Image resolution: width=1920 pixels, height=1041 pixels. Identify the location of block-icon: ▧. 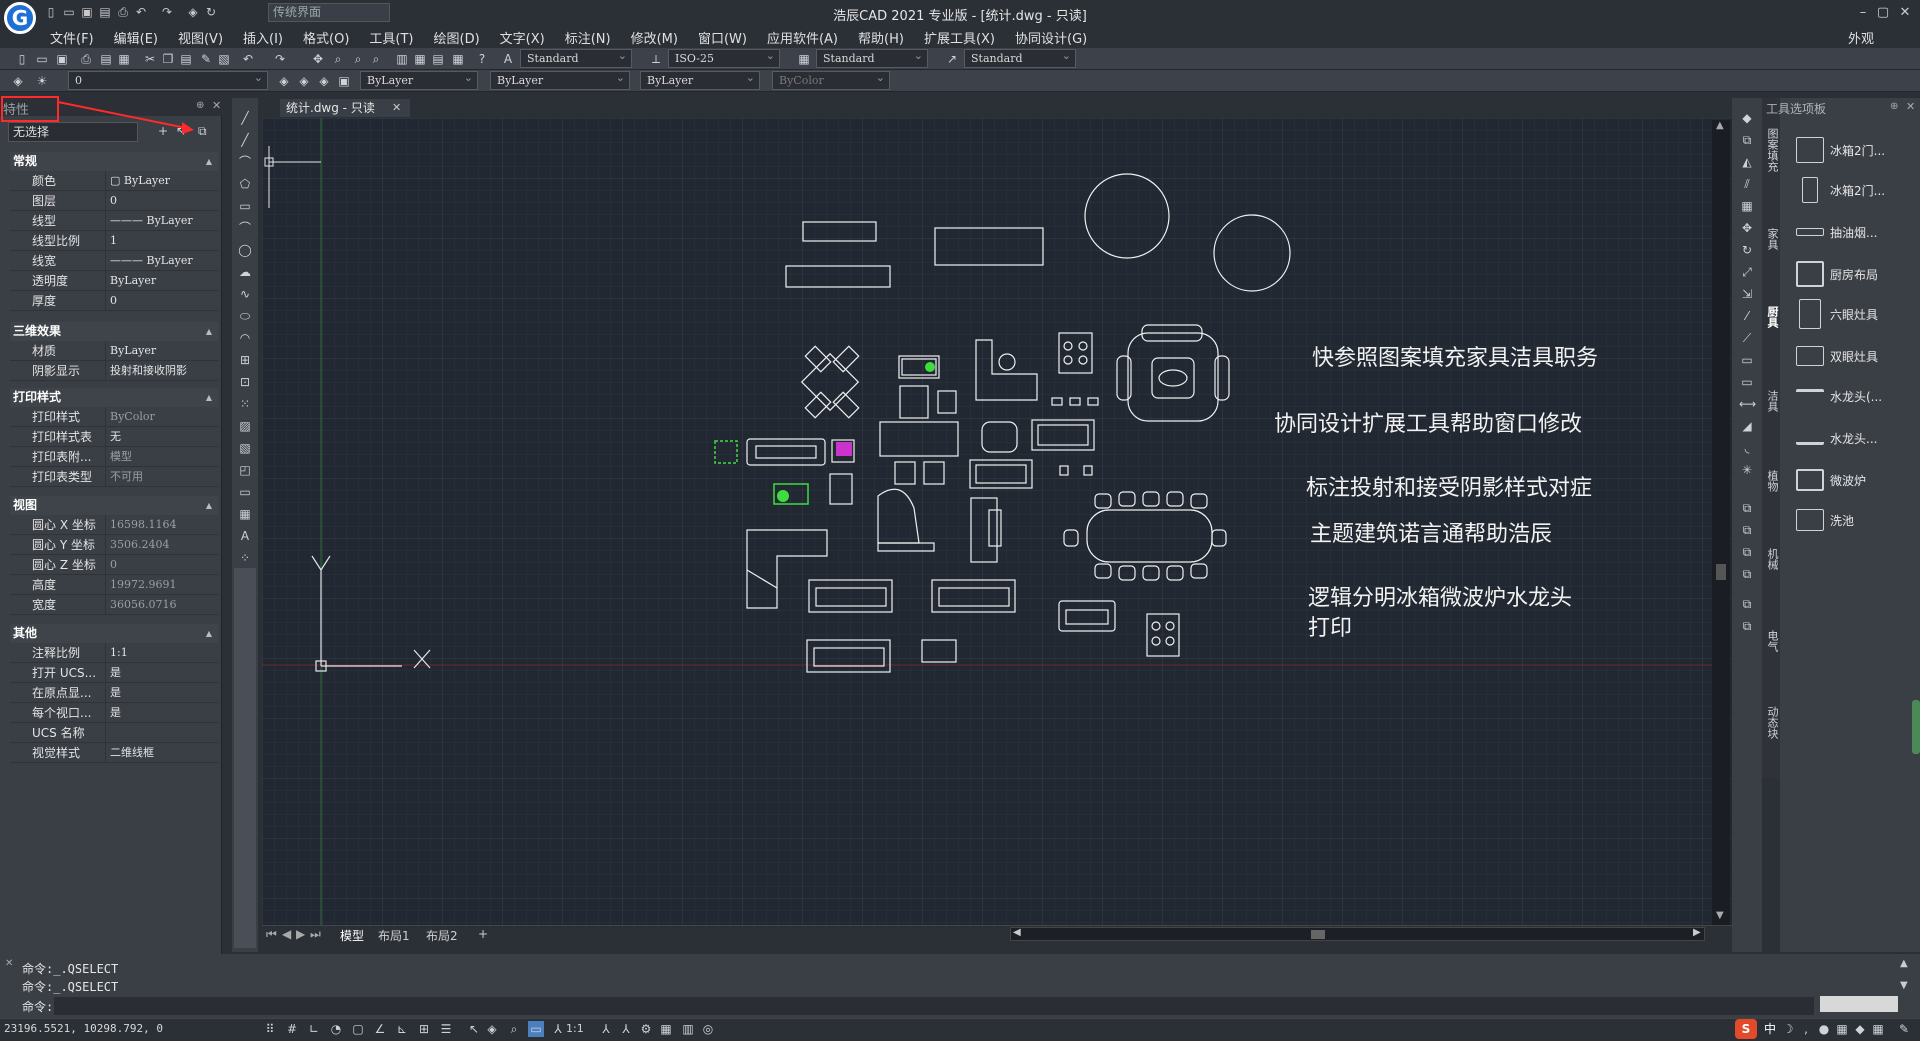
(224, 59).